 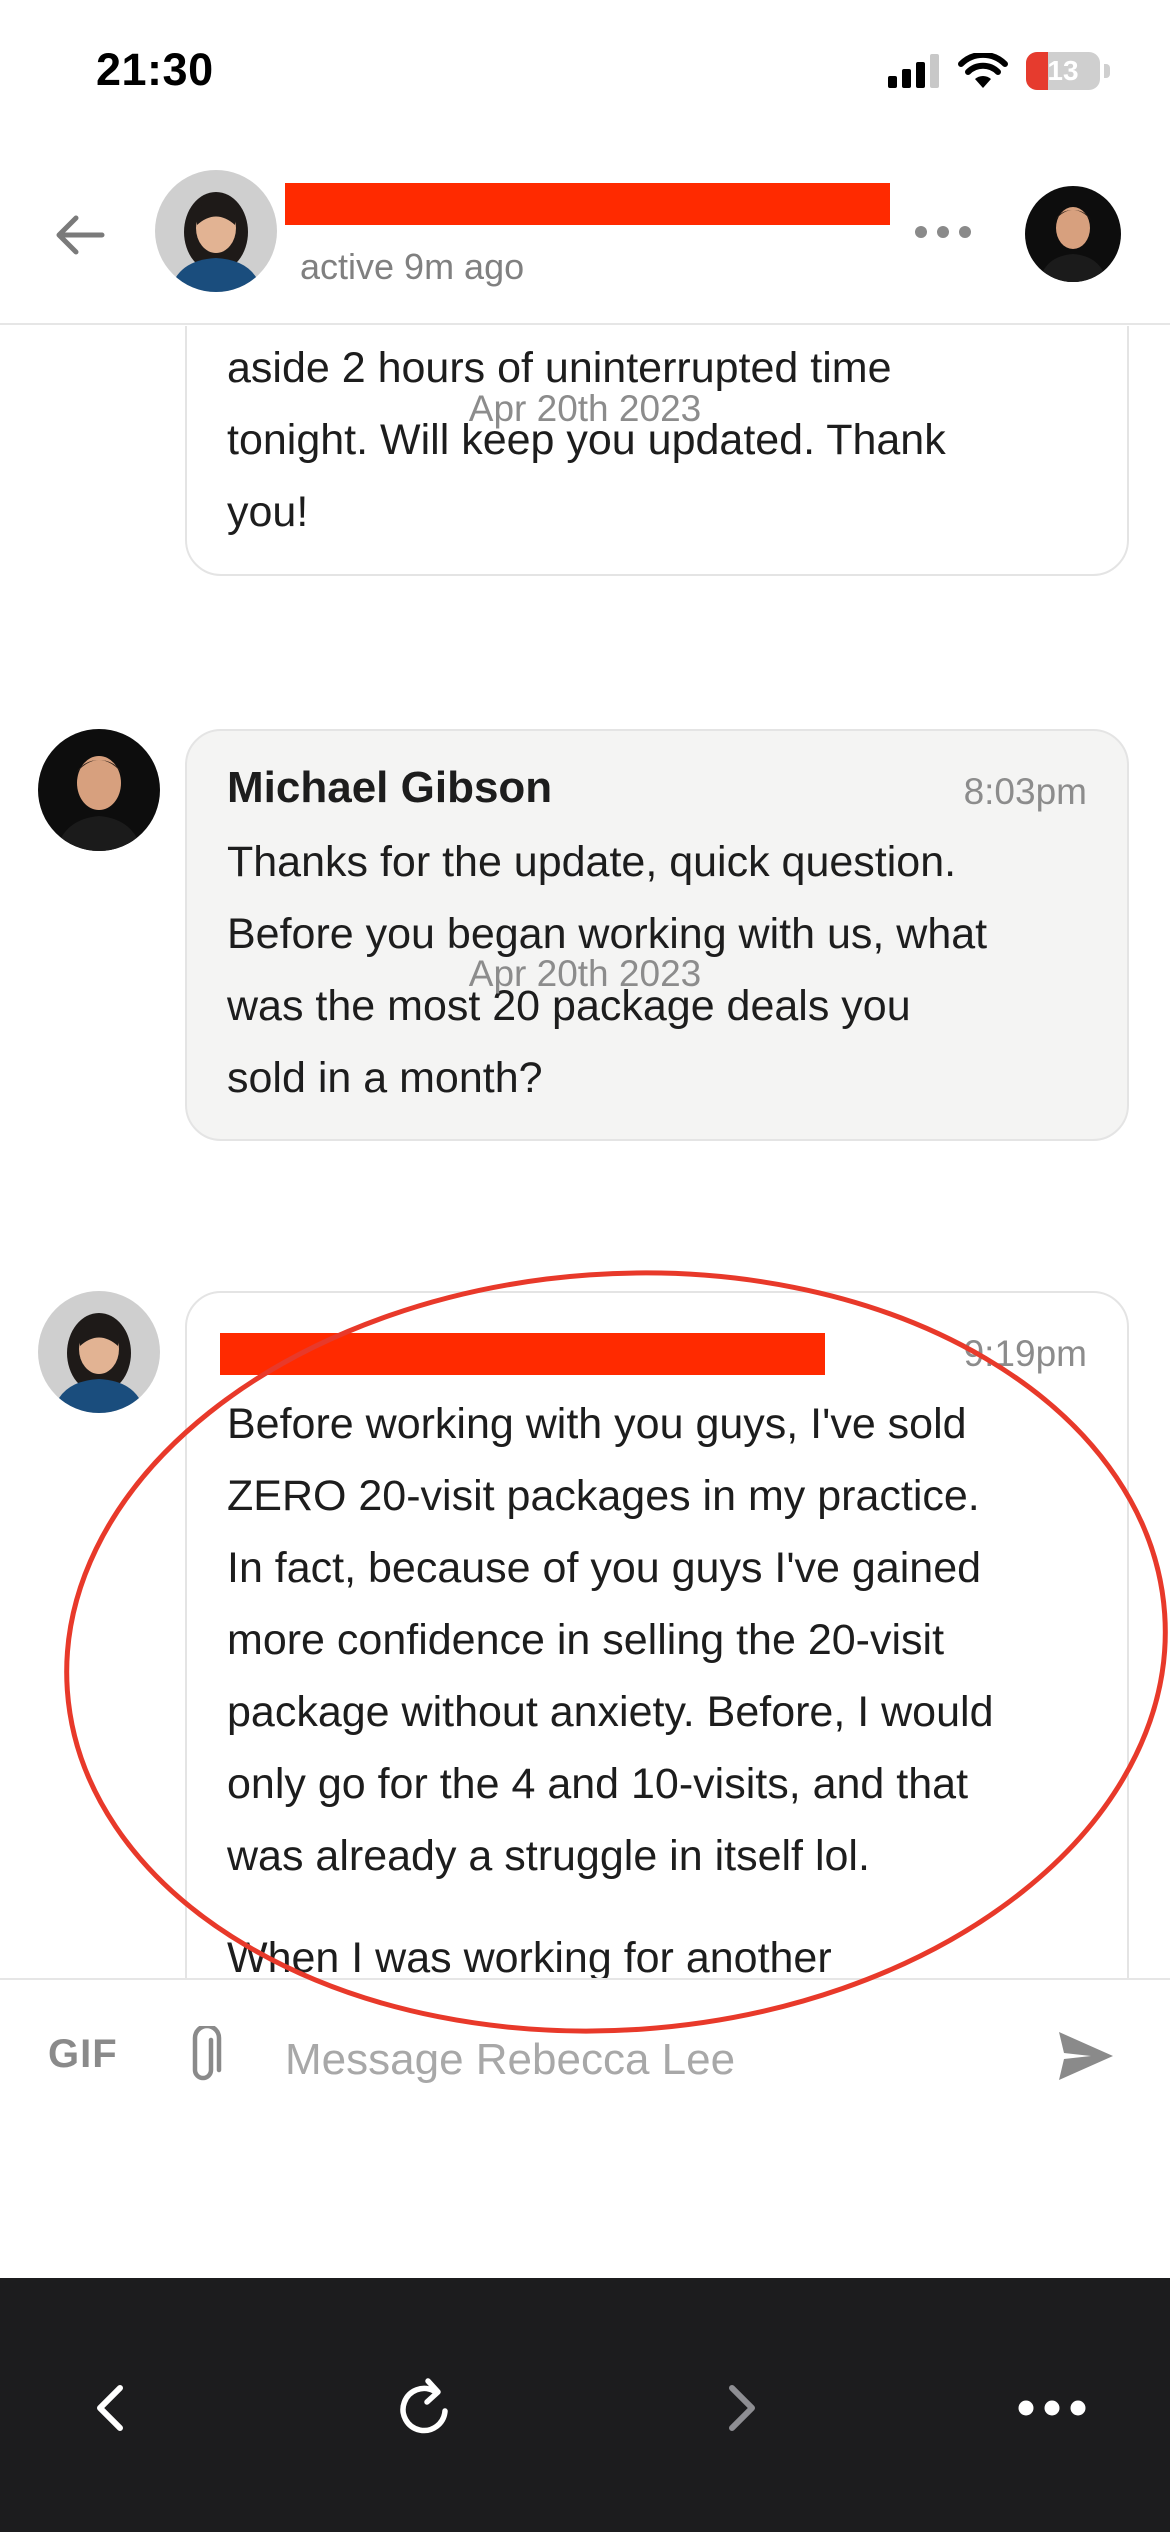 I want to click on chevron-left-icon, so click(x=110, y=2408).